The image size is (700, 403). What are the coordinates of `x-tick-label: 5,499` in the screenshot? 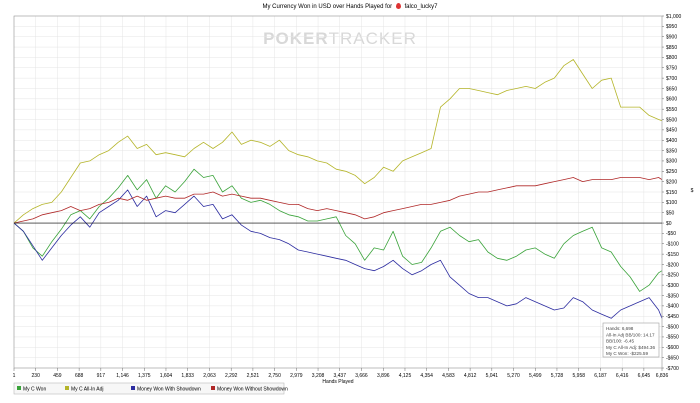 It's located at (535, 376).